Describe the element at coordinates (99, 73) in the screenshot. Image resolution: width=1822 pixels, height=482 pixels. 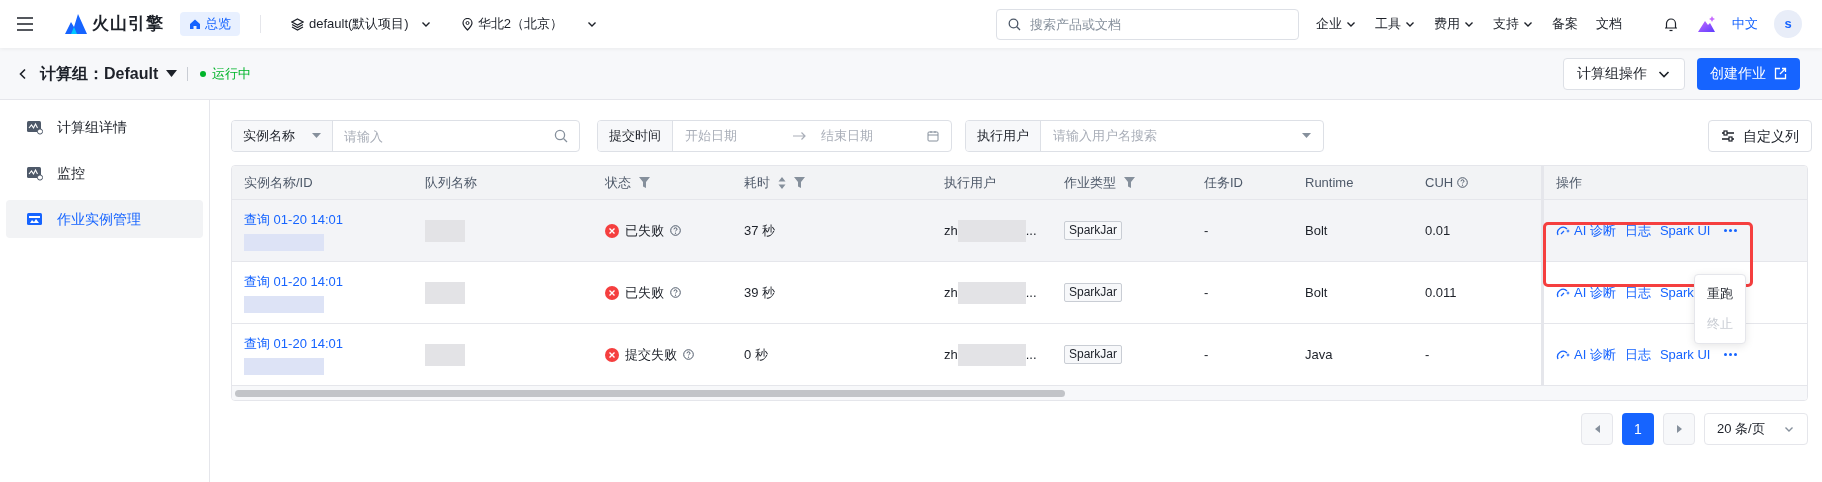
I see `page-title: 计算组：Default` at that location.